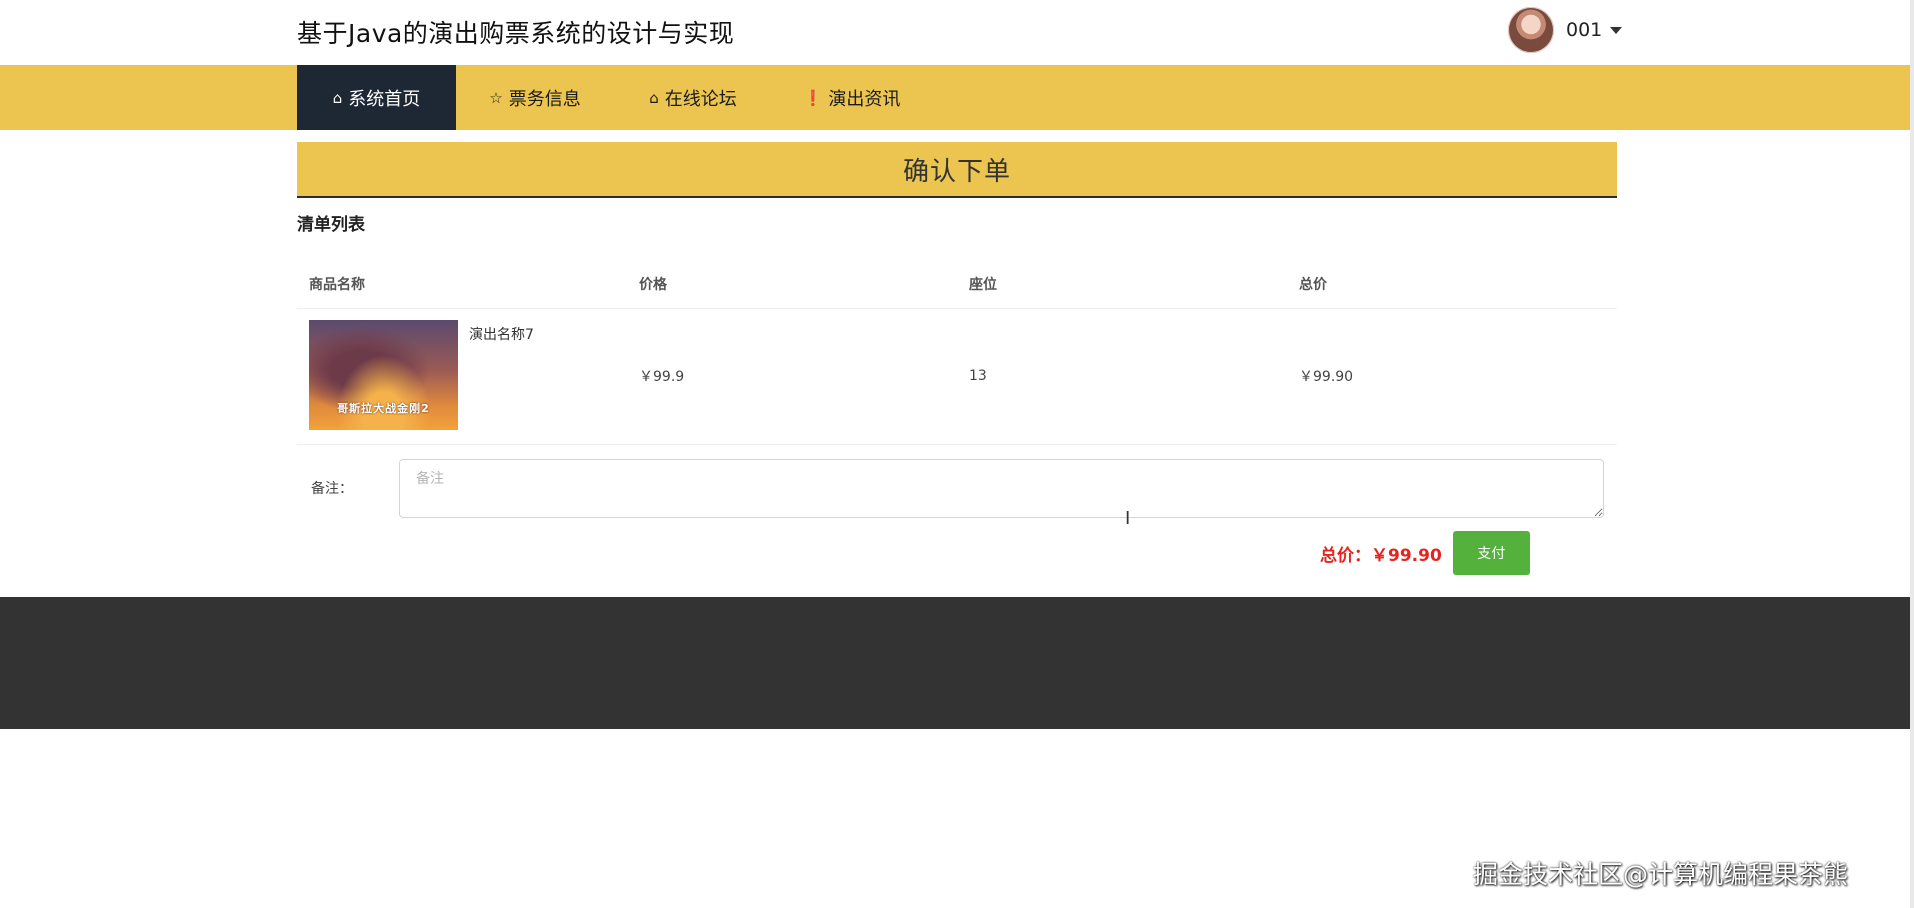 The width and height of the screenshot is (1914, 908). I want to click on text-cursor-icon: I, so click(1128, 518).